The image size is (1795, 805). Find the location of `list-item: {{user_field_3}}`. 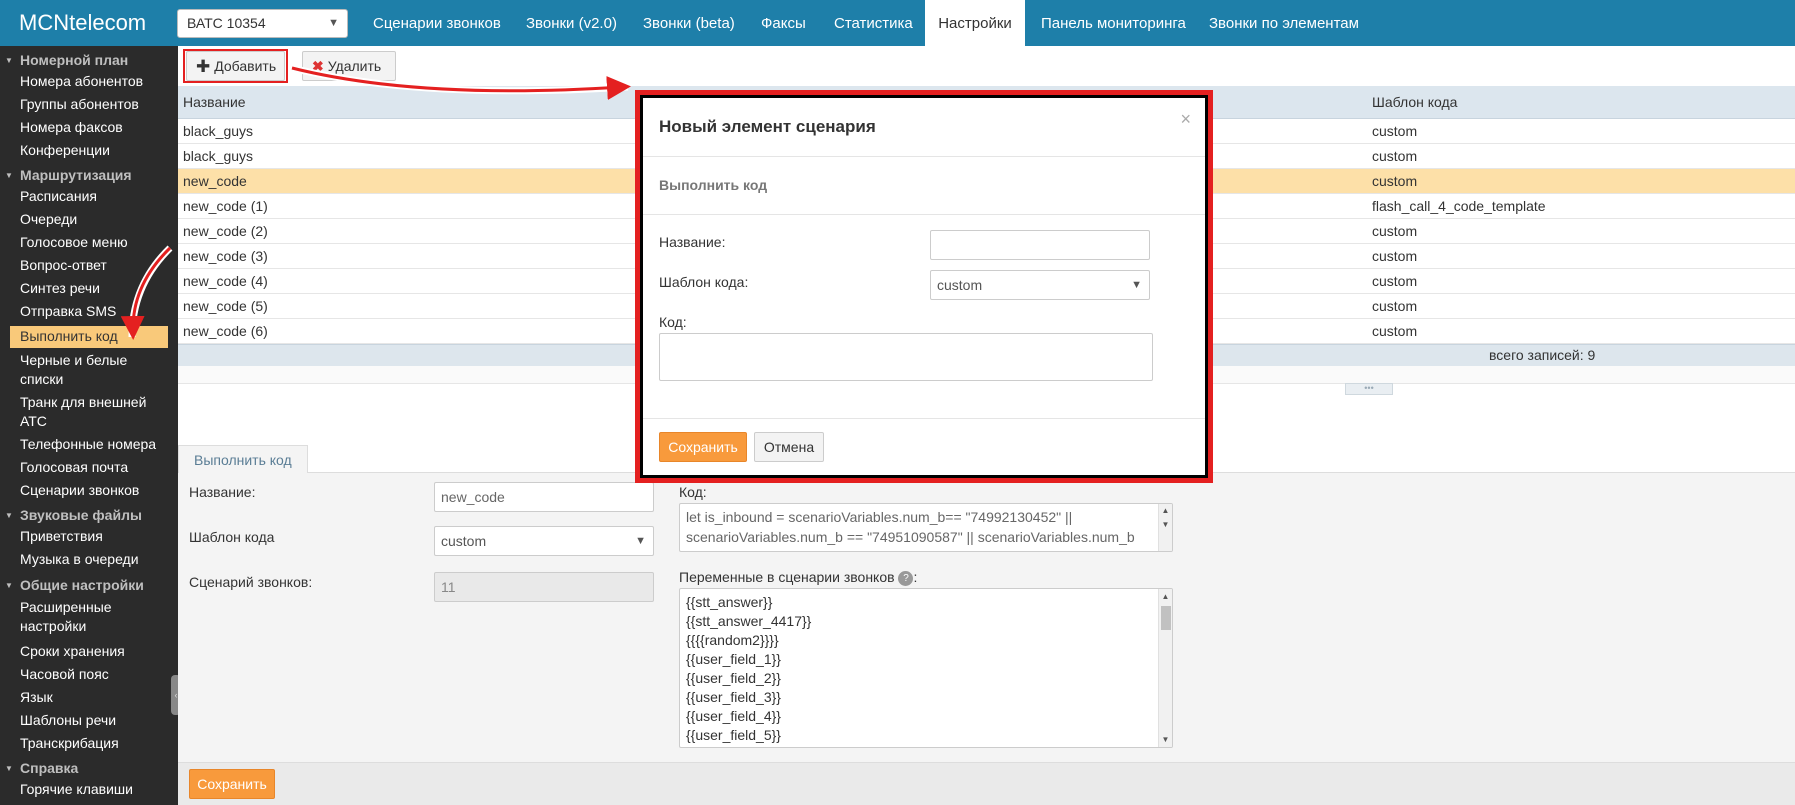

list-item: {{user_field_3}} is located at coordinates (926, 697).